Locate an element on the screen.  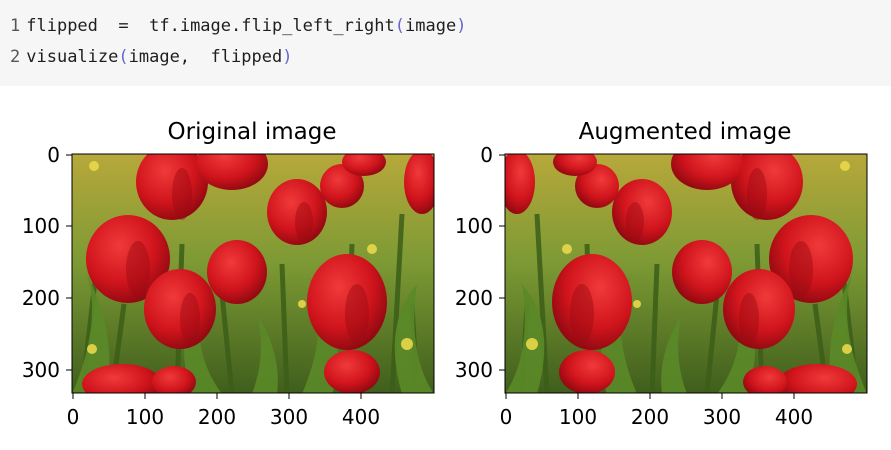
subplot-title: Original image is located at coordinates (252, 132).